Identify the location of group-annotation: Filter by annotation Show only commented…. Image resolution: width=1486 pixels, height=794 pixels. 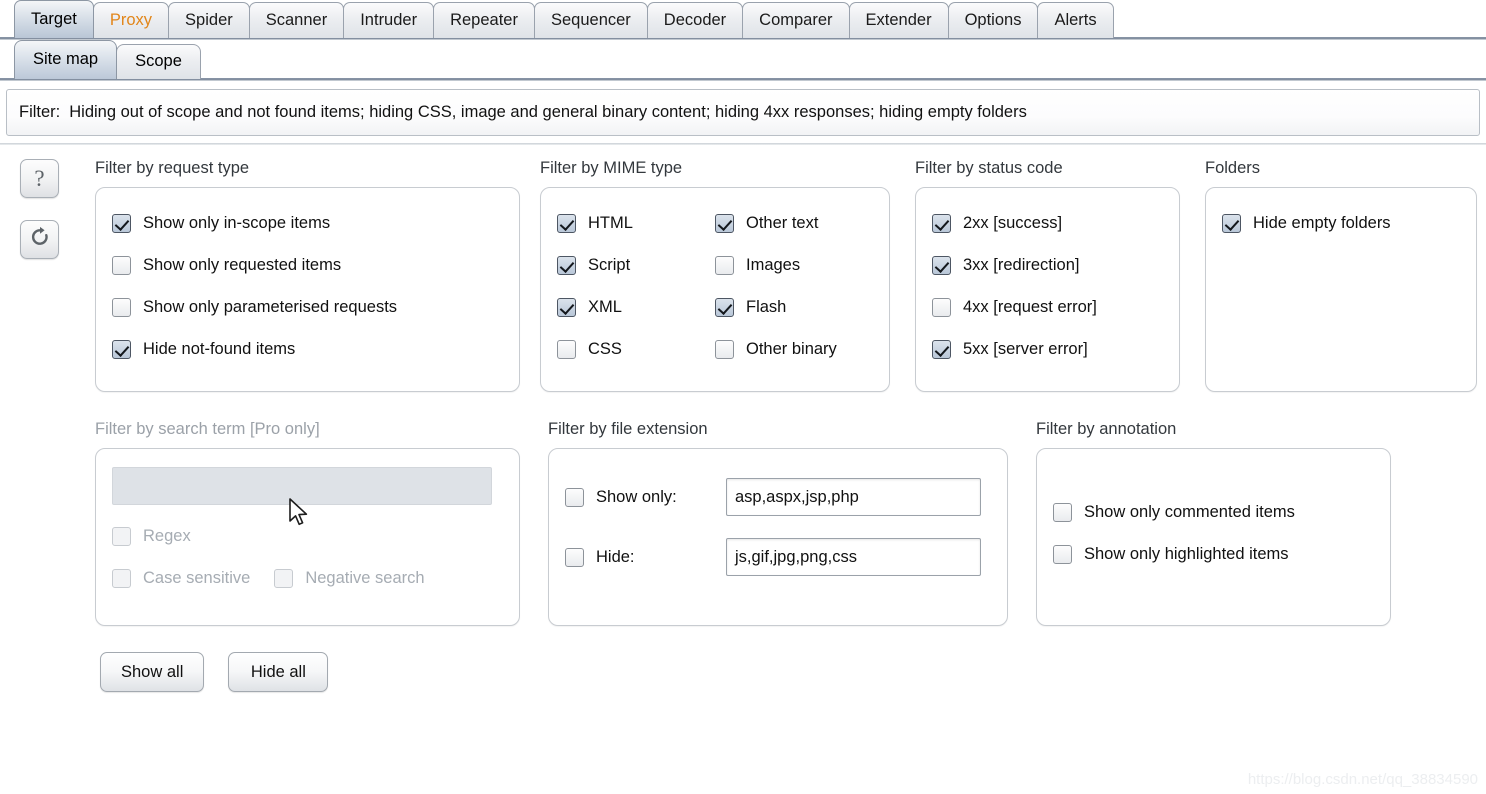
(1213, 523).